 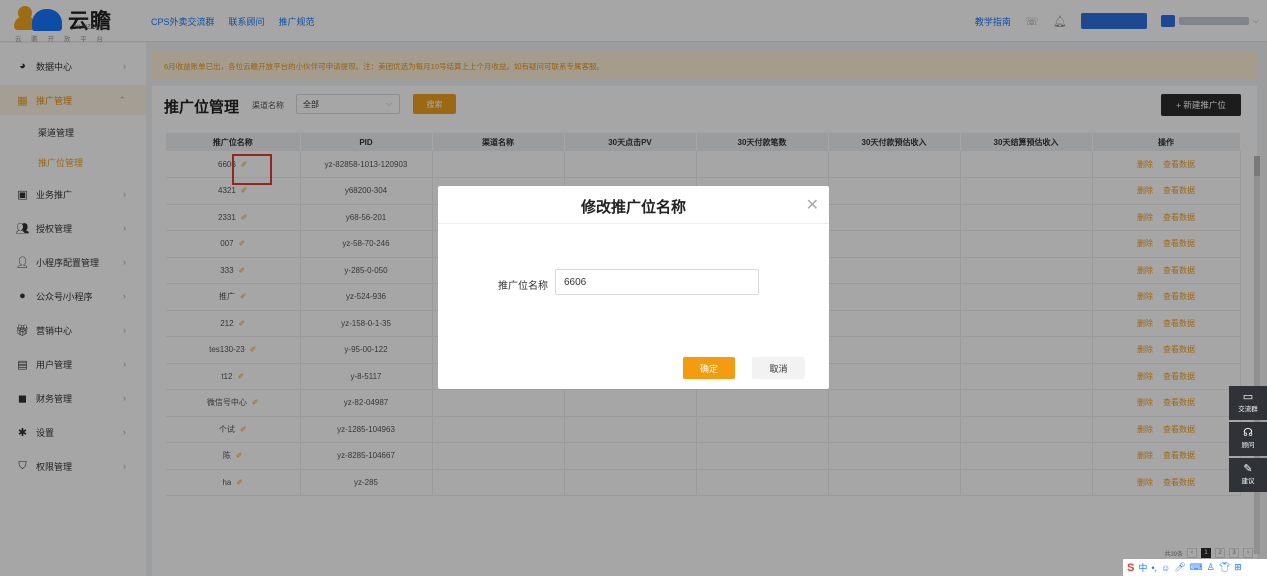 I want to click on mic-icon: 🎤︎, so click(x=1180, y=567).